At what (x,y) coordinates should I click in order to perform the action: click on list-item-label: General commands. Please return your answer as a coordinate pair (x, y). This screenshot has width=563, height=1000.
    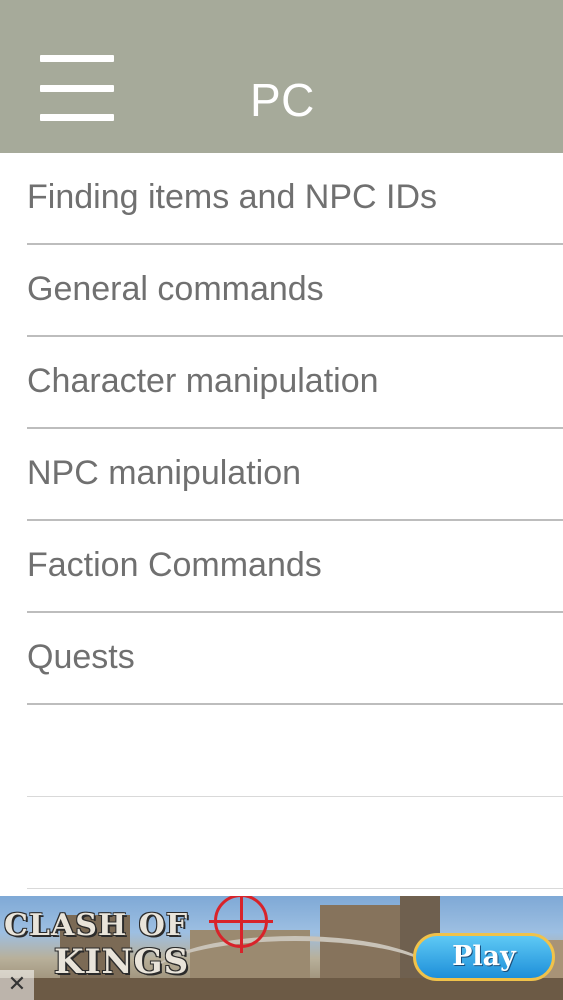
    Looking at the image, I should click on (175, 289).